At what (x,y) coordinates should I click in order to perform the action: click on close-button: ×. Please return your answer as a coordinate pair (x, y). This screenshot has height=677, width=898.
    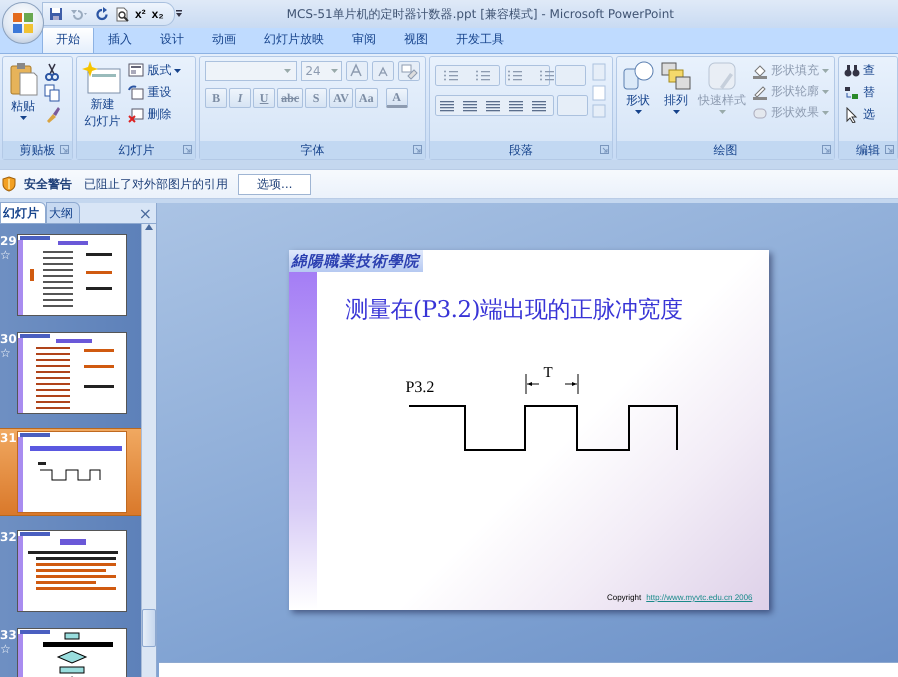
    Looking at the image, I should click on (145, 214).